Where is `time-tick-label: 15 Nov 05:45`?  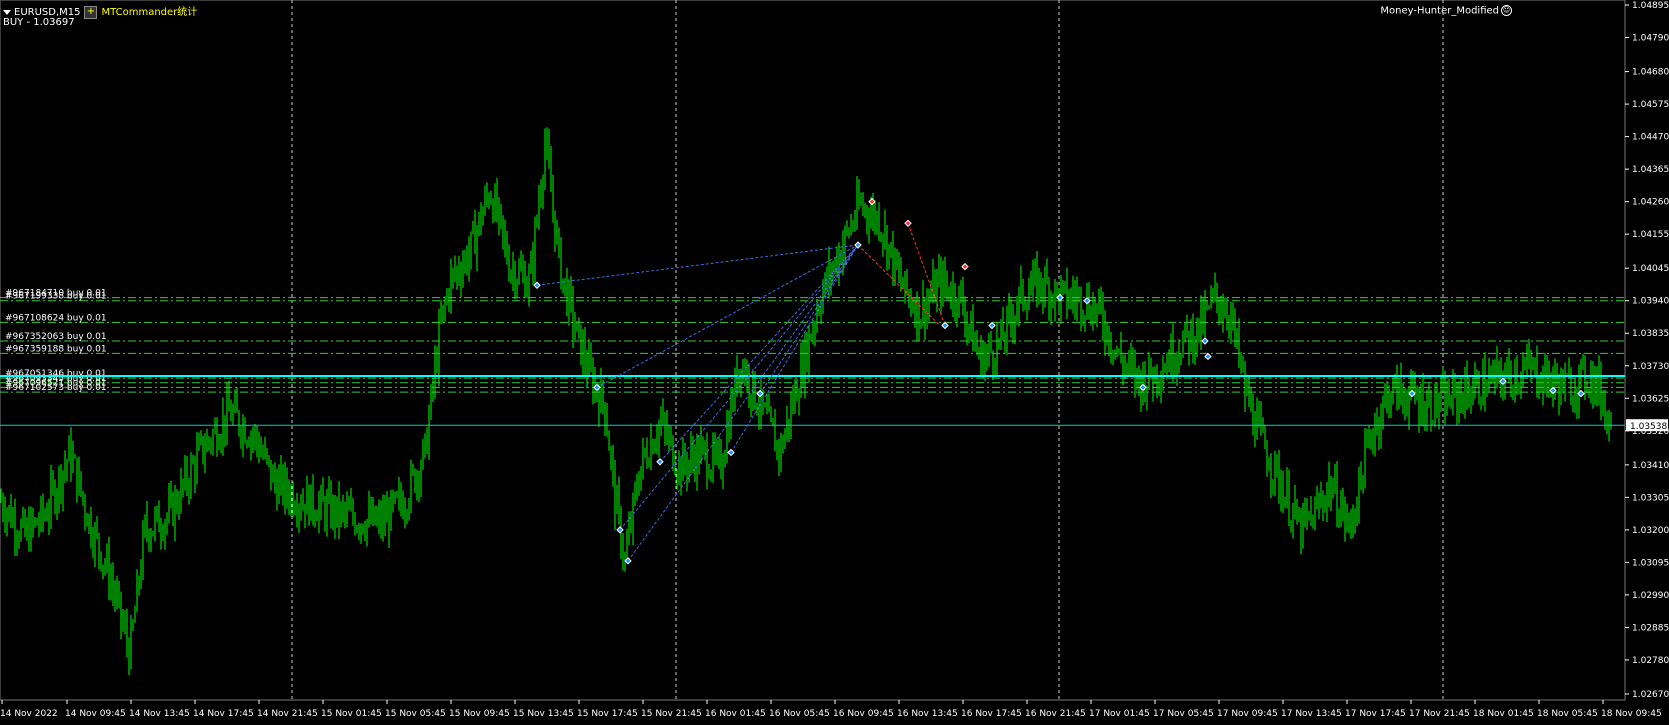
time-tick-label: 15 Nov 05:45 is located at coordinates (415, 714).